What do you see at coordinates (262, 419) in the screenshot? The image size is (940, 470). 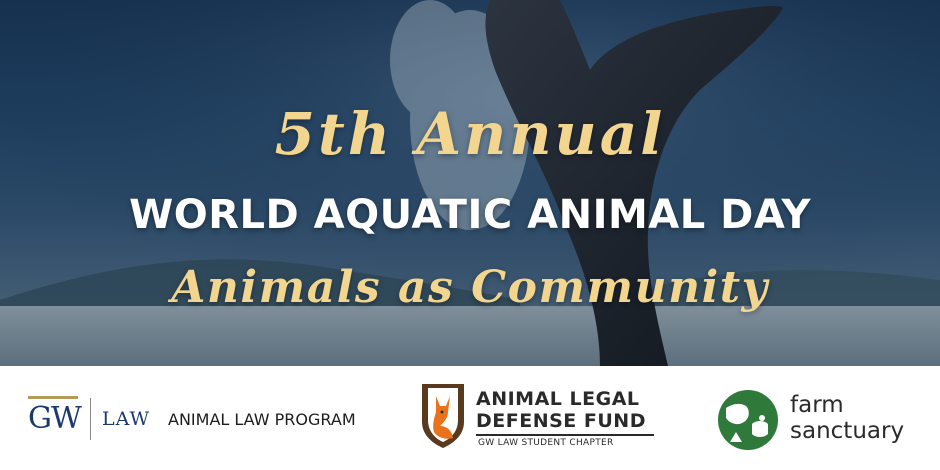 I see `gw-program-name: ANIMAL LAW PROGRAM` at bounding box center [262, 419].